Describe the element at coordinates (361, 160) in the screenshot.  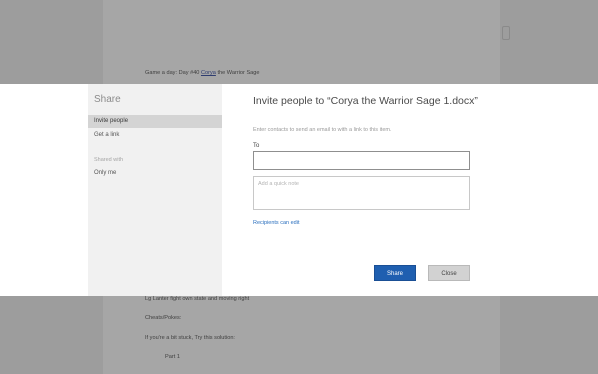
I see `to-input` at that location.